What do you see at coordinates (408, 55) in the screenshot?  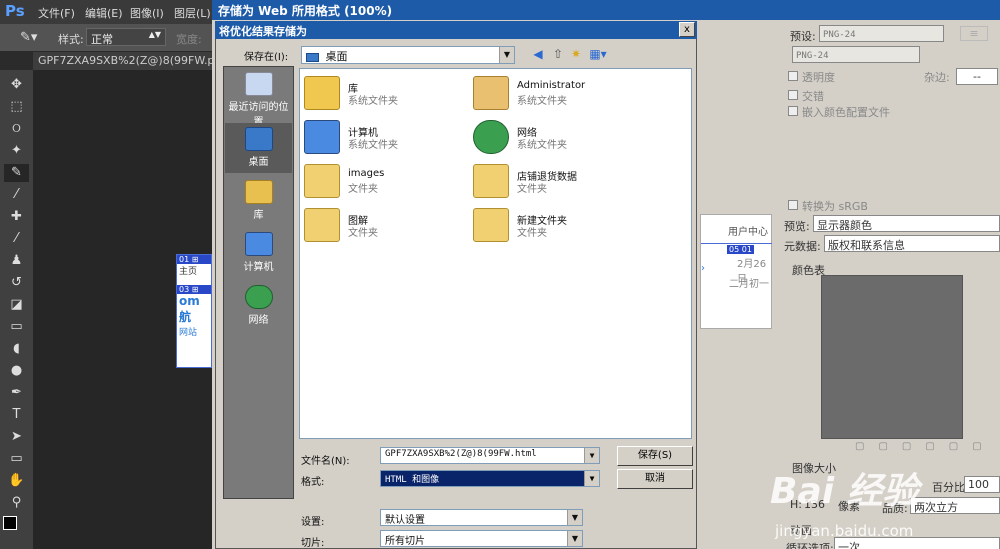 I see `save-in-select: 桌面 ▼` at bounding box center [408, 55].